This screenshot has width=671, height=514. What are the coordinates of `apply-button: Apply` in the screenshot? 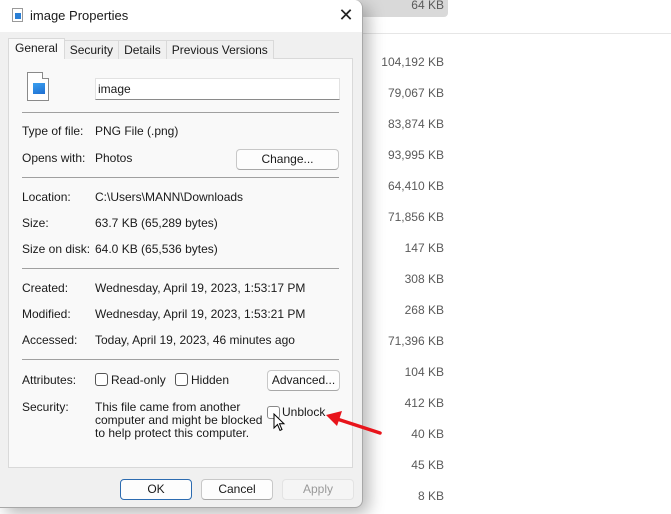 It's located at (318, 489).